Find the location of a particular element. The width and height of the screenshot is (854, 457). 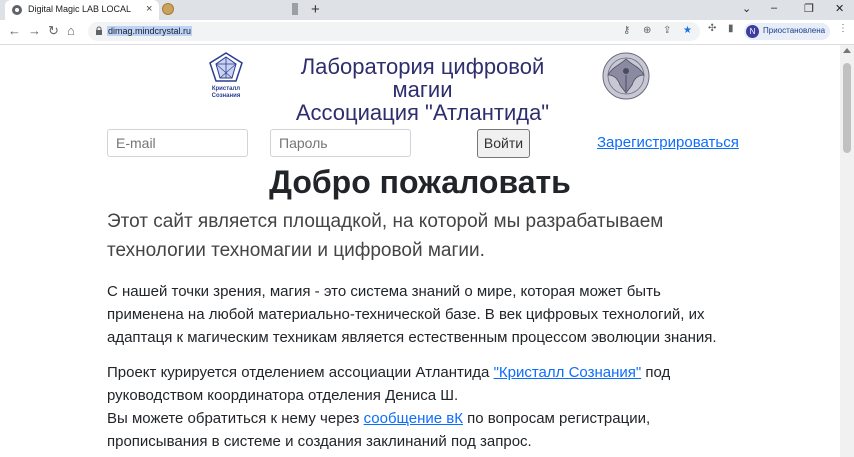

address-bar: dimag.mindcrystal.ru ⚷ ⊕ ⇪ ★ is located at coordinates (394, 31).